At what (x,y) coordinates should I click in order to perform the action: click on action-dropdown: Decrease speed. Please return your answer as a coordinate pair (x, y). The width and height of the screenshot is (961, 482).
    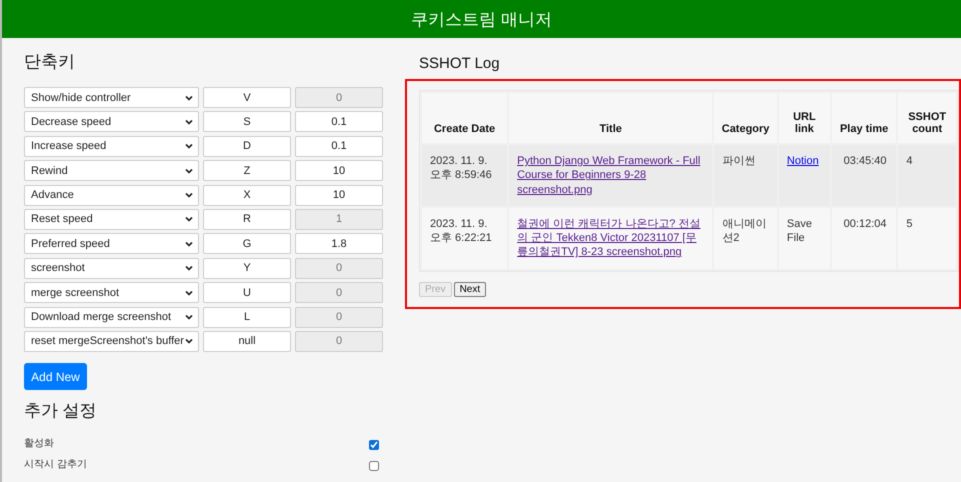
    Looking at the image, I should click on (111, 121).